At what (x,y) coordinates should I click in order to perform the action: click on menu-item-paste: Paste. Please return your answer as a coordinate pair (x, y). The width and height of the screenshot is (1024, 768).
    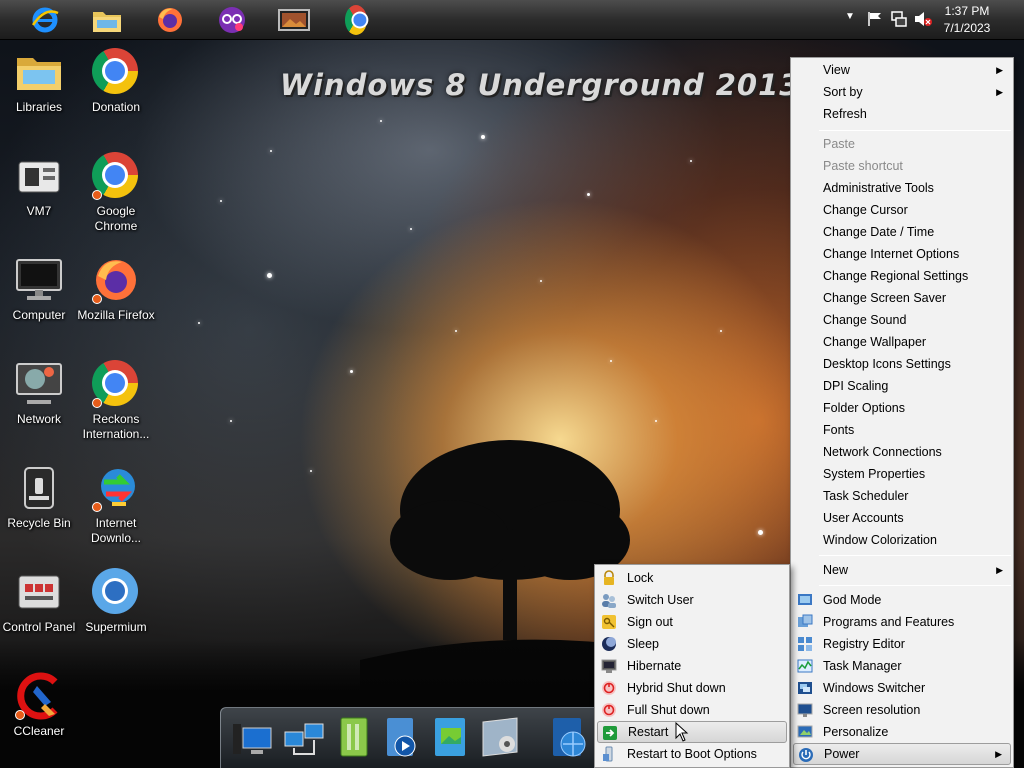
    Looking at the image, I should click on (902, 144).